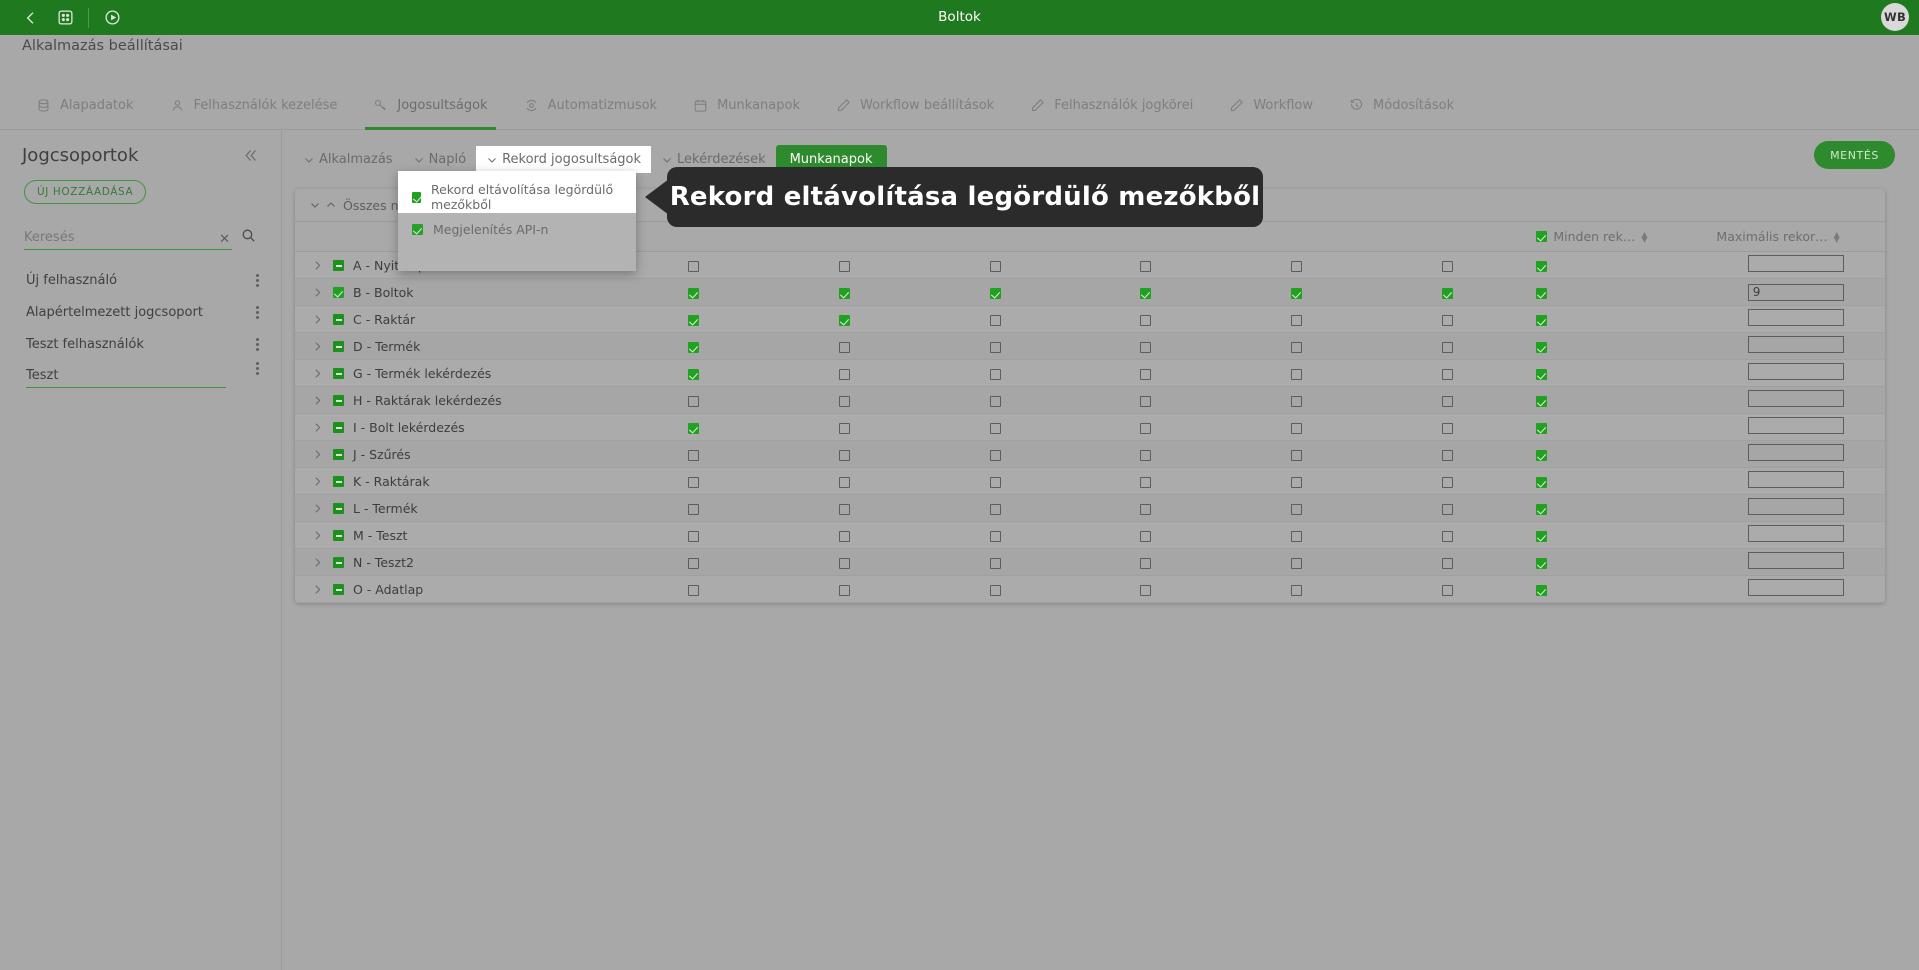 The height and width of the screenshot is (970, 1919). Describe the element at coordinates (85, 106) in the screenshot. I see `tab-alapadatok: Alapadatok` at that location.